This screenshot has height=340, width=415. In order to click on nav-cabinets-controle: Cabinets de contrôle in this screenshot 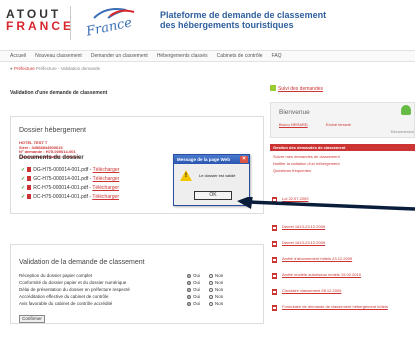, I will do `click(240, 56)`.